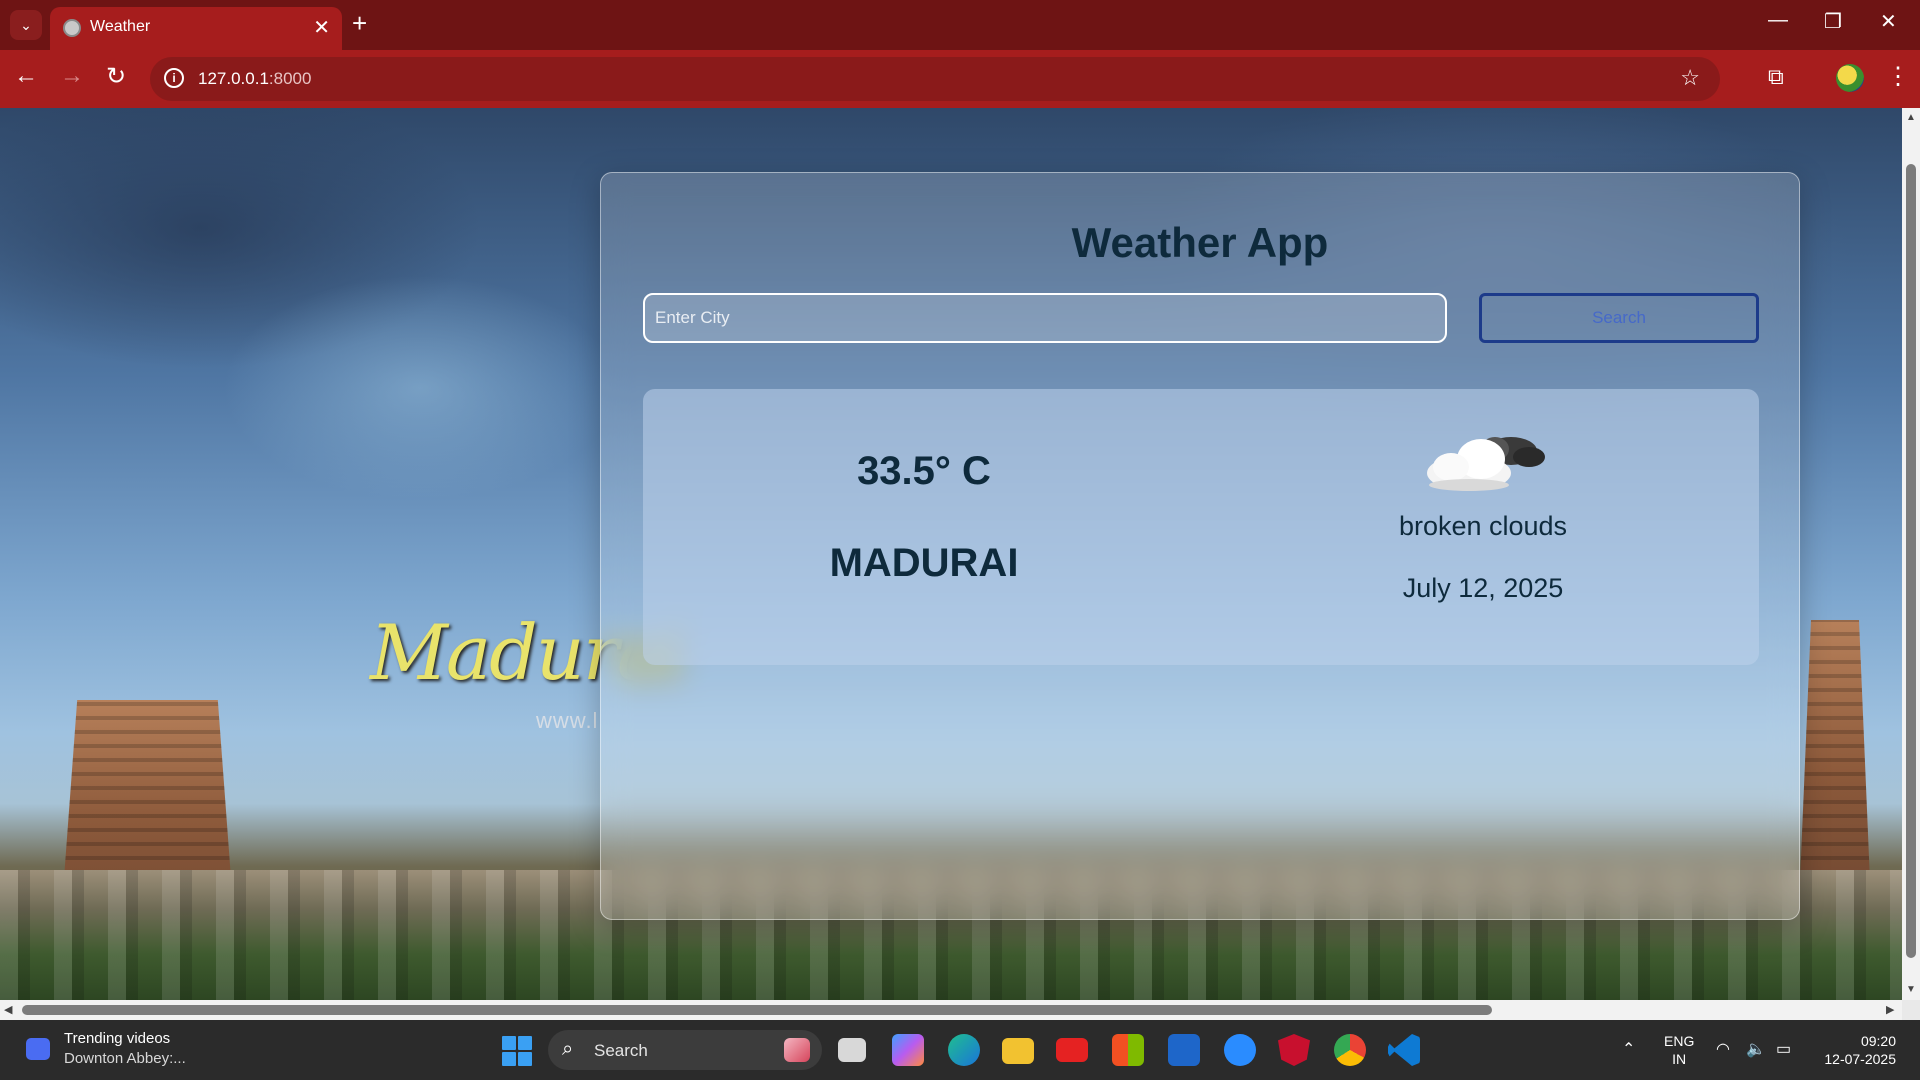  What do you see at coordinates (1294, 1050) in the screenshot?
I see `mcafee-icon` at bounding box center [1294, 1050].